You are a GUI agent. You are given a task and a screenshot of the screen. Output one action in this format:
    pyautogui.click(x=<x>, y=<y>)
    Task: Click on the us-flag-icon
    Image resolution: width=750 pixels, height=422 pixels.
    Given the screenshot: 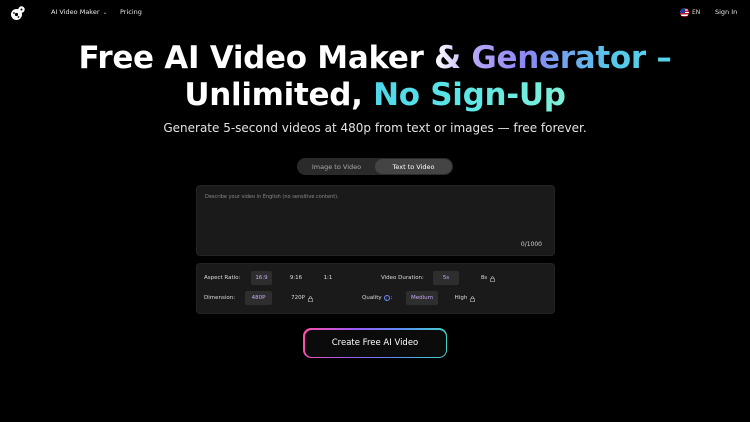 What is the action you would take?
    pyautogui.click(x=684, y=12)
    